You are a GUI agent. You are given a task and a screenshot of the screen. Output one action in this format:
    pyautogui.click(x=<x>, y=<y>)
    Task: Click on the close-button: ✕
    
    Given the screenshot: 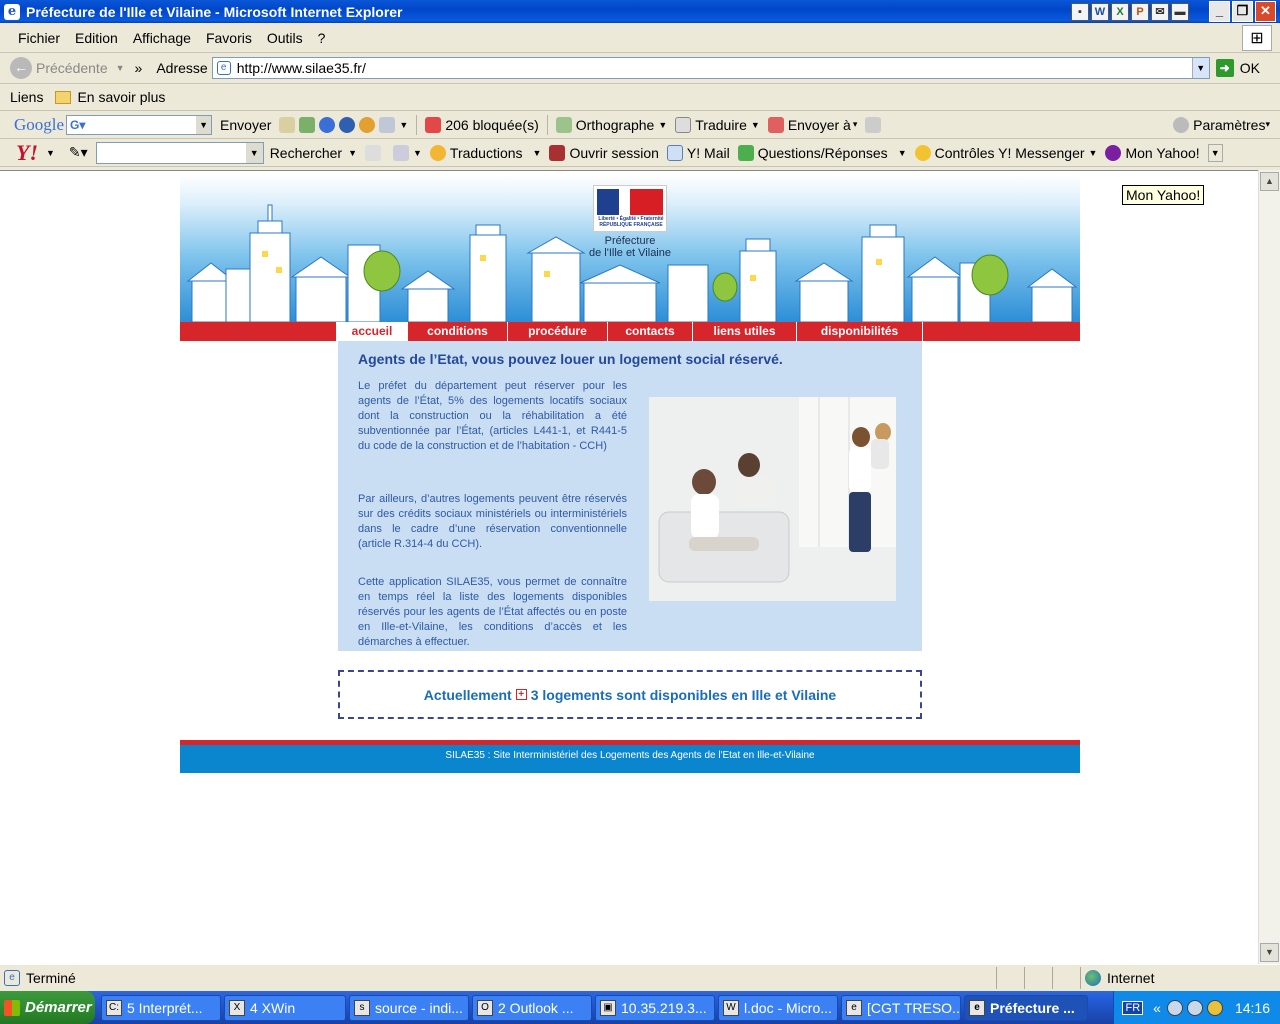 What is the action you would take?
    pyautogui.click(x=1265, y=11)
    